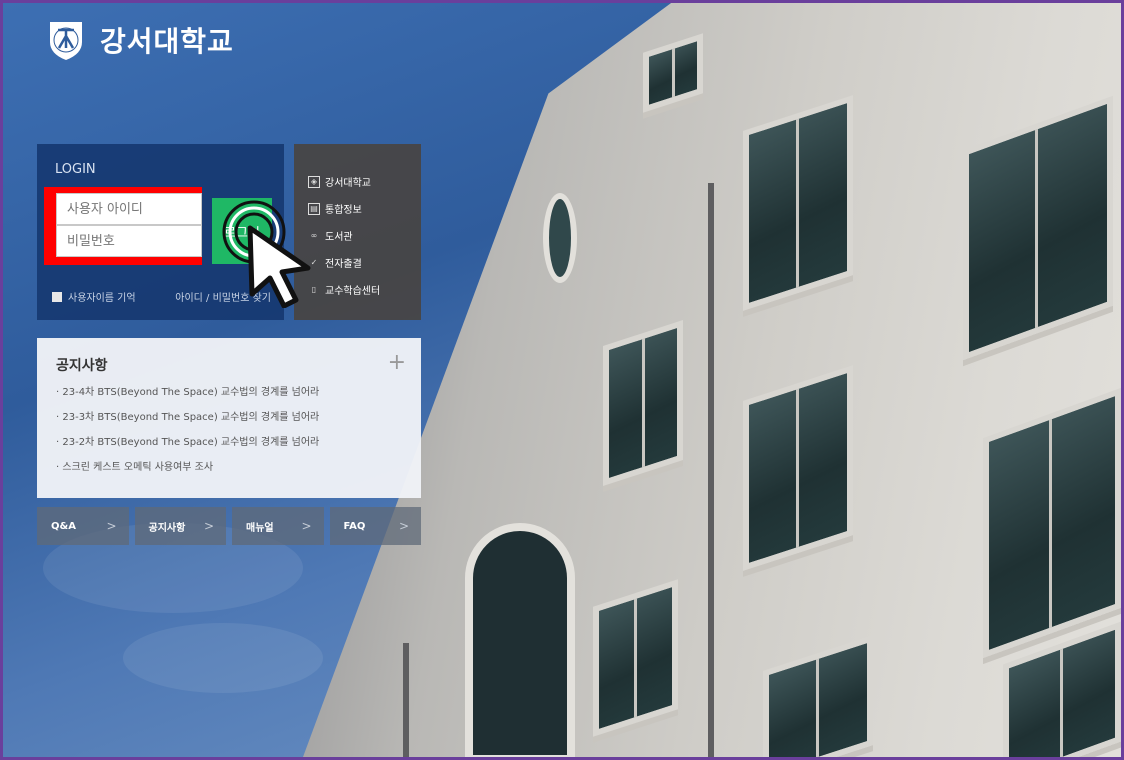 The width and height of the screenshot is (1124, 760). I want to click on notice-item: 23-4차 BTS(Beyond The Space) 교수법의 경계를 넘어라, so click(187, 398).